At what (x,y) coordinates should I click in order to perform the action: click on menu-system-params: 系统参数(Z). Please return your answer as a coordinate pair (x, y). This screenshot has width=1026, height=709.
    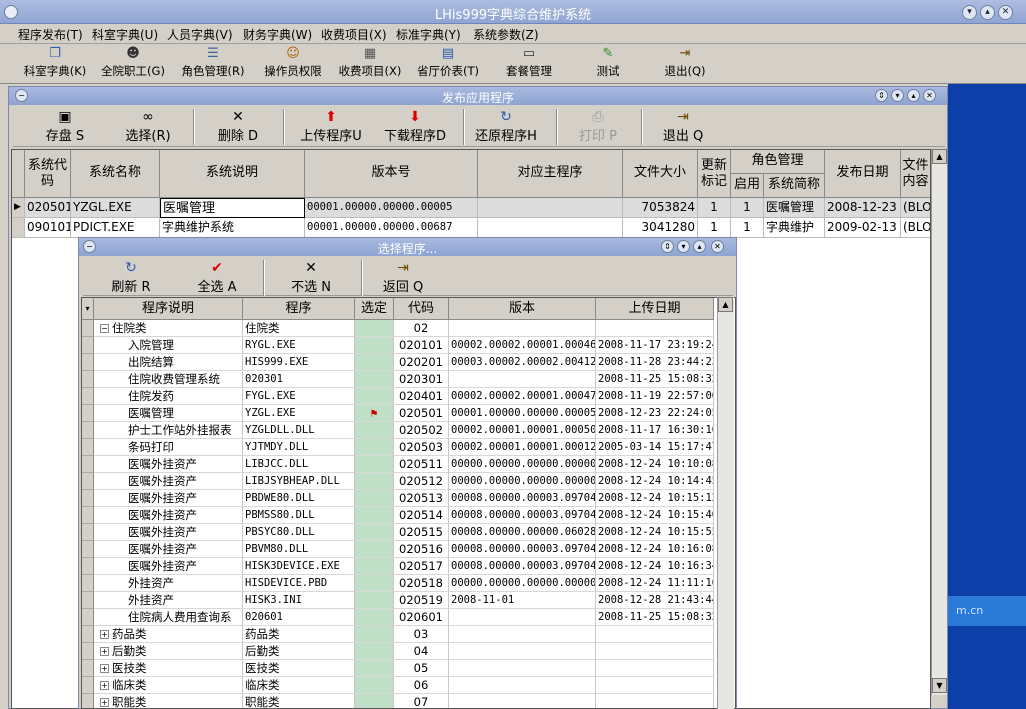
    Looking at the image, I should click on (506, 34).